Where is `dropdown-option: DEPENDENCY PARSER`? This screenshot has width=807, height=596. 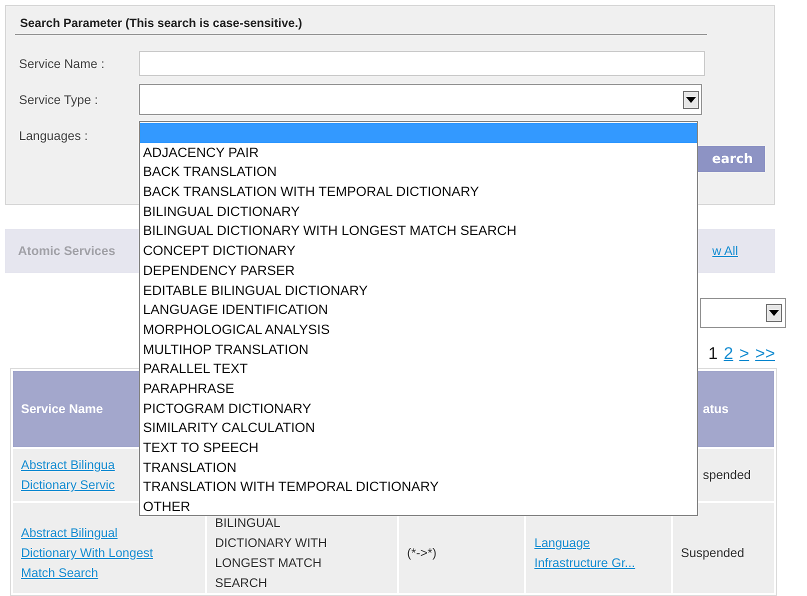 dropdown-option: DEPENDENCY PARSER is located at coordinates (418, 270).